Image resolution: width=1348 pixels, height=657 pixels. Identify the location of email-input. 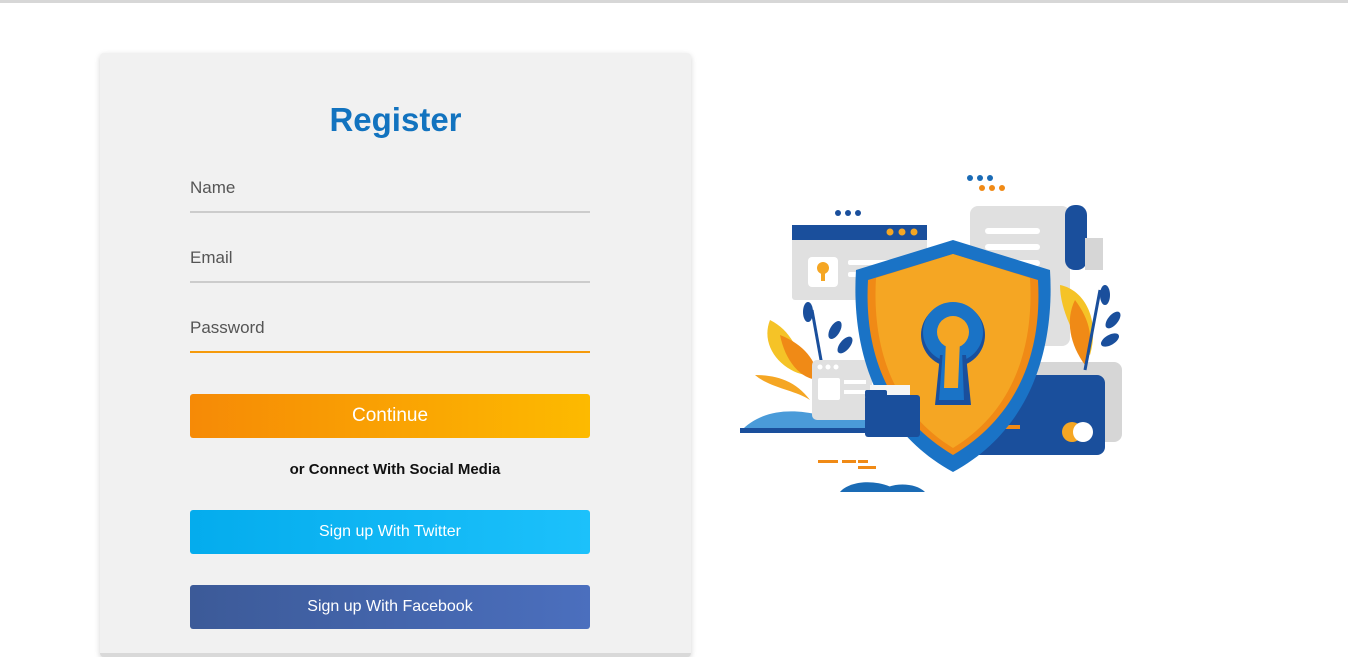
(390, 259).